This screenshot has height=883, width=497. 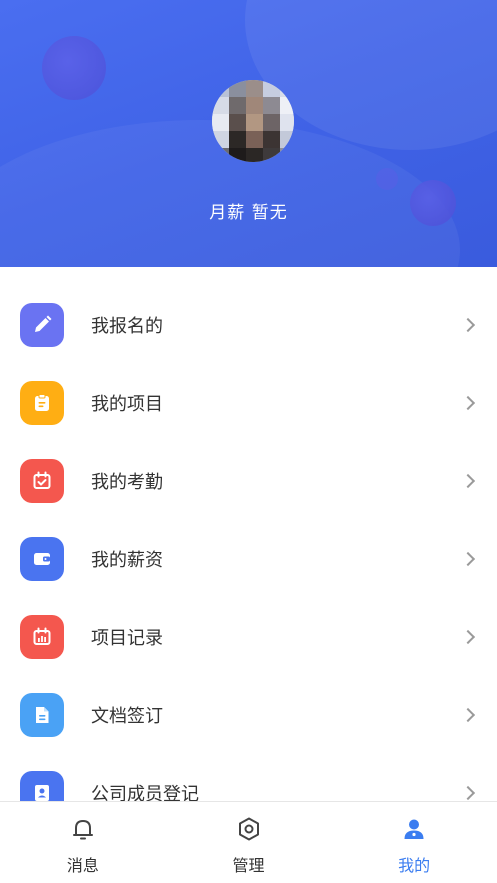 I want to click on tab-messages: 消息, so click(x=83, y=842).